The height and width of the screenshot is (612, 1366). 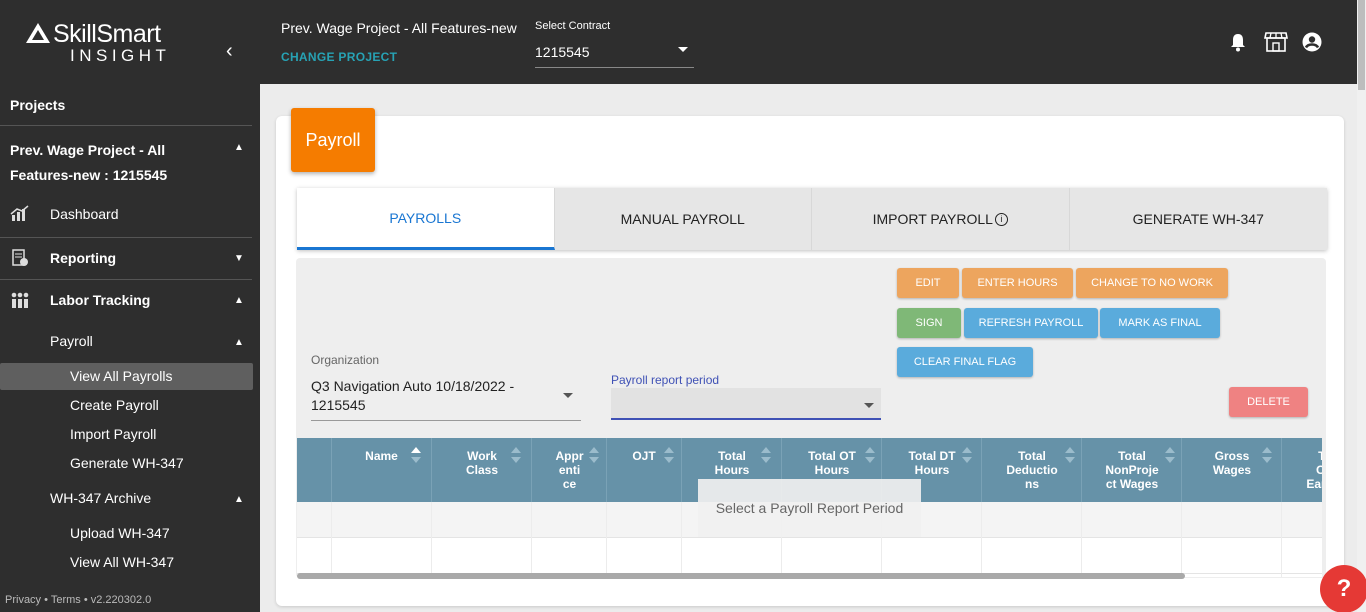 What do you see at coordinates (122, 562) in the screenshot?
I see `sidebar-item-view-all-wh347: View All WH-347` at bounding box center [122, 562].